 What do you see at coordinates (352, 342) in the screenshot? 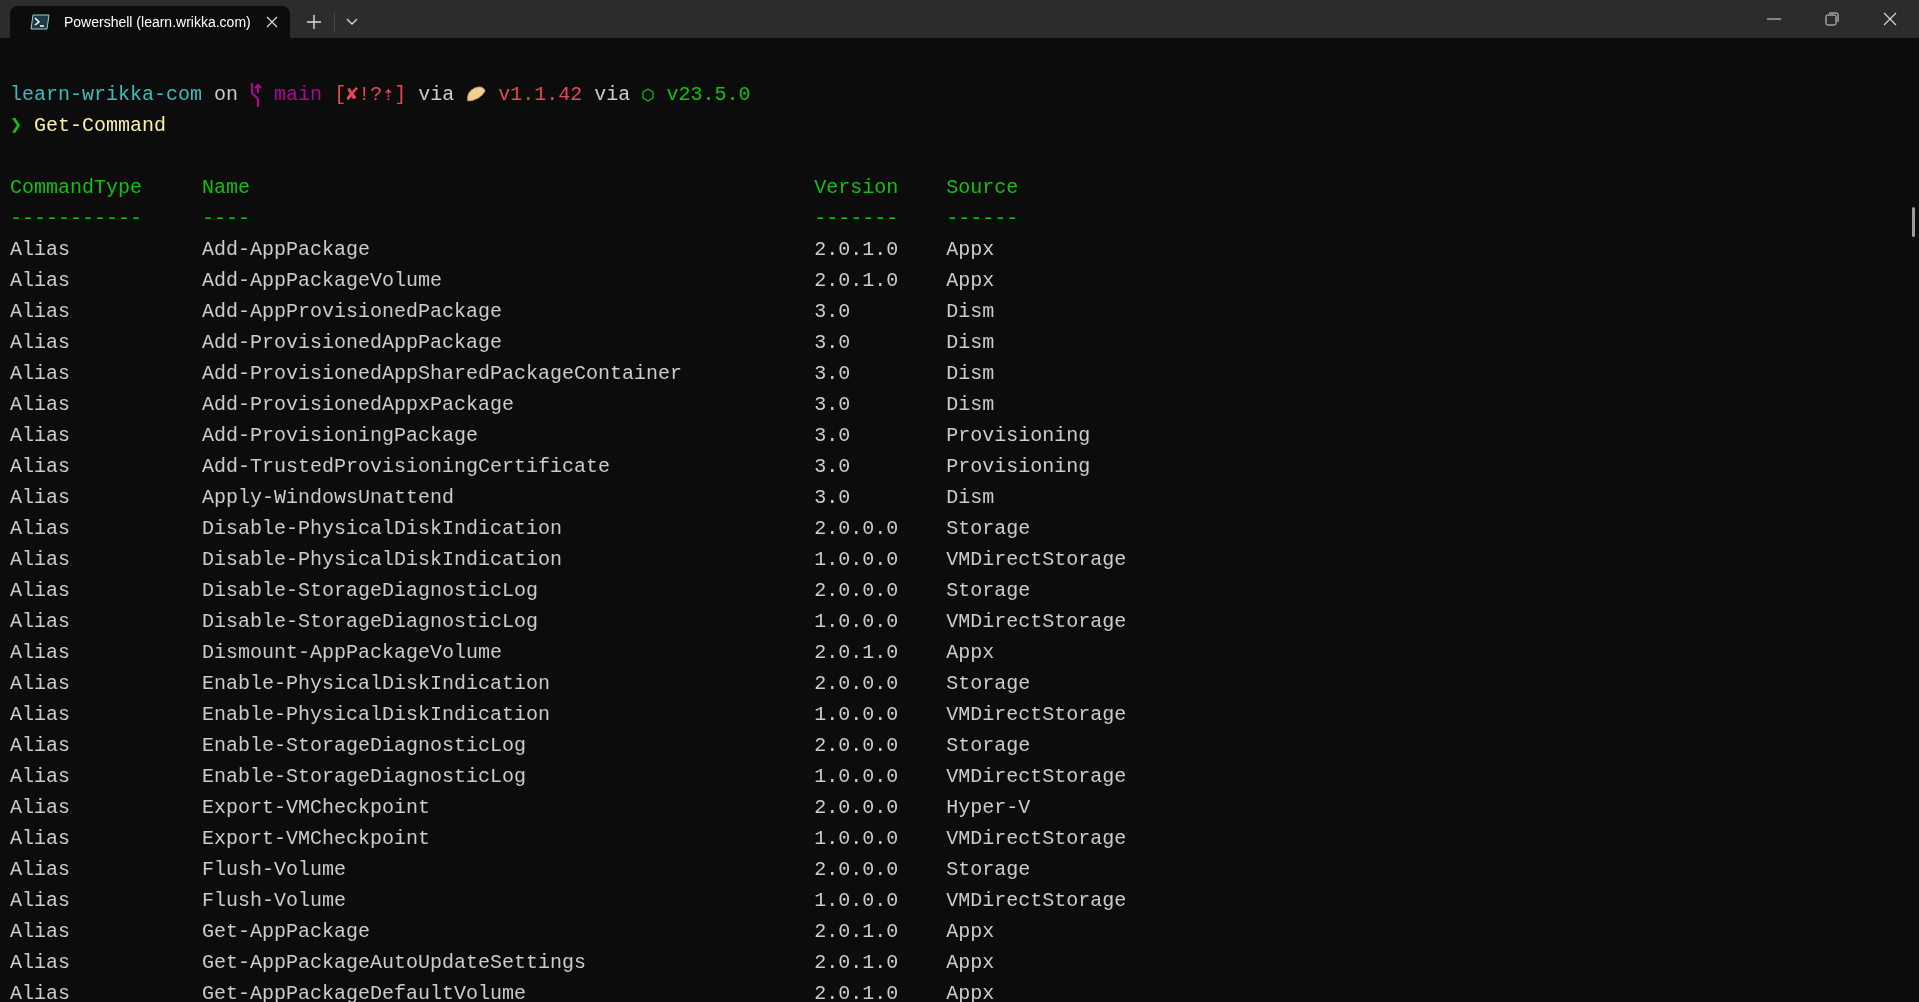
I see `table-cell: Add-ProvisionedAppPackage` at bounding box center [352, 342].